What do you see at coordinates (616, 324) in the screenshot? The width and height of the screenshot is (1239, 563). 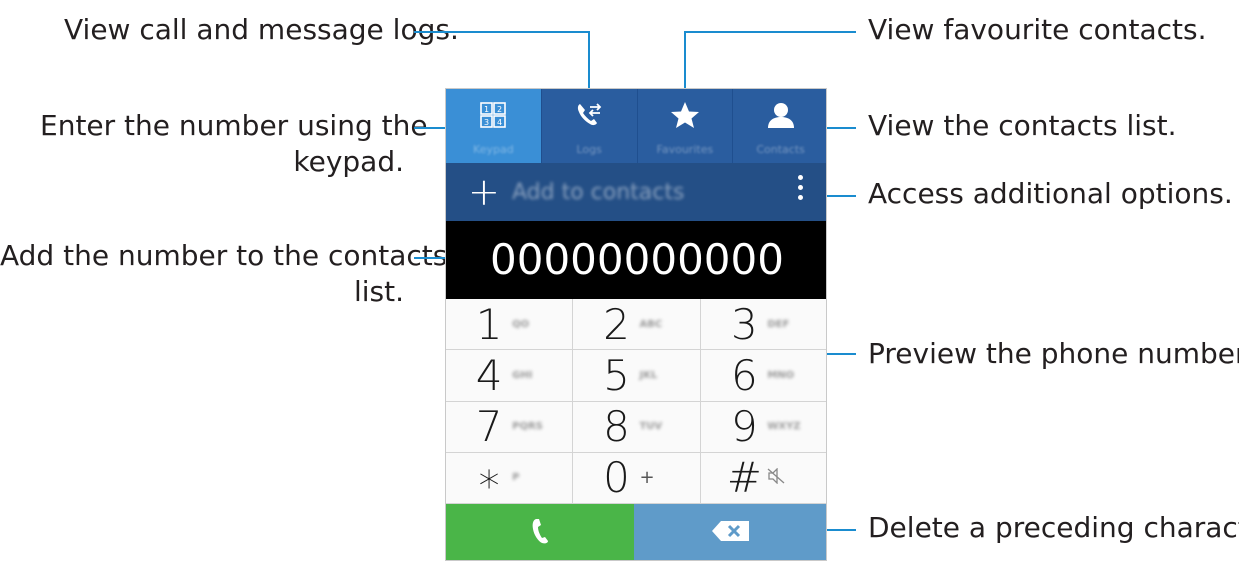 I see `key-digit: 2` at bounding box center [616, 324].